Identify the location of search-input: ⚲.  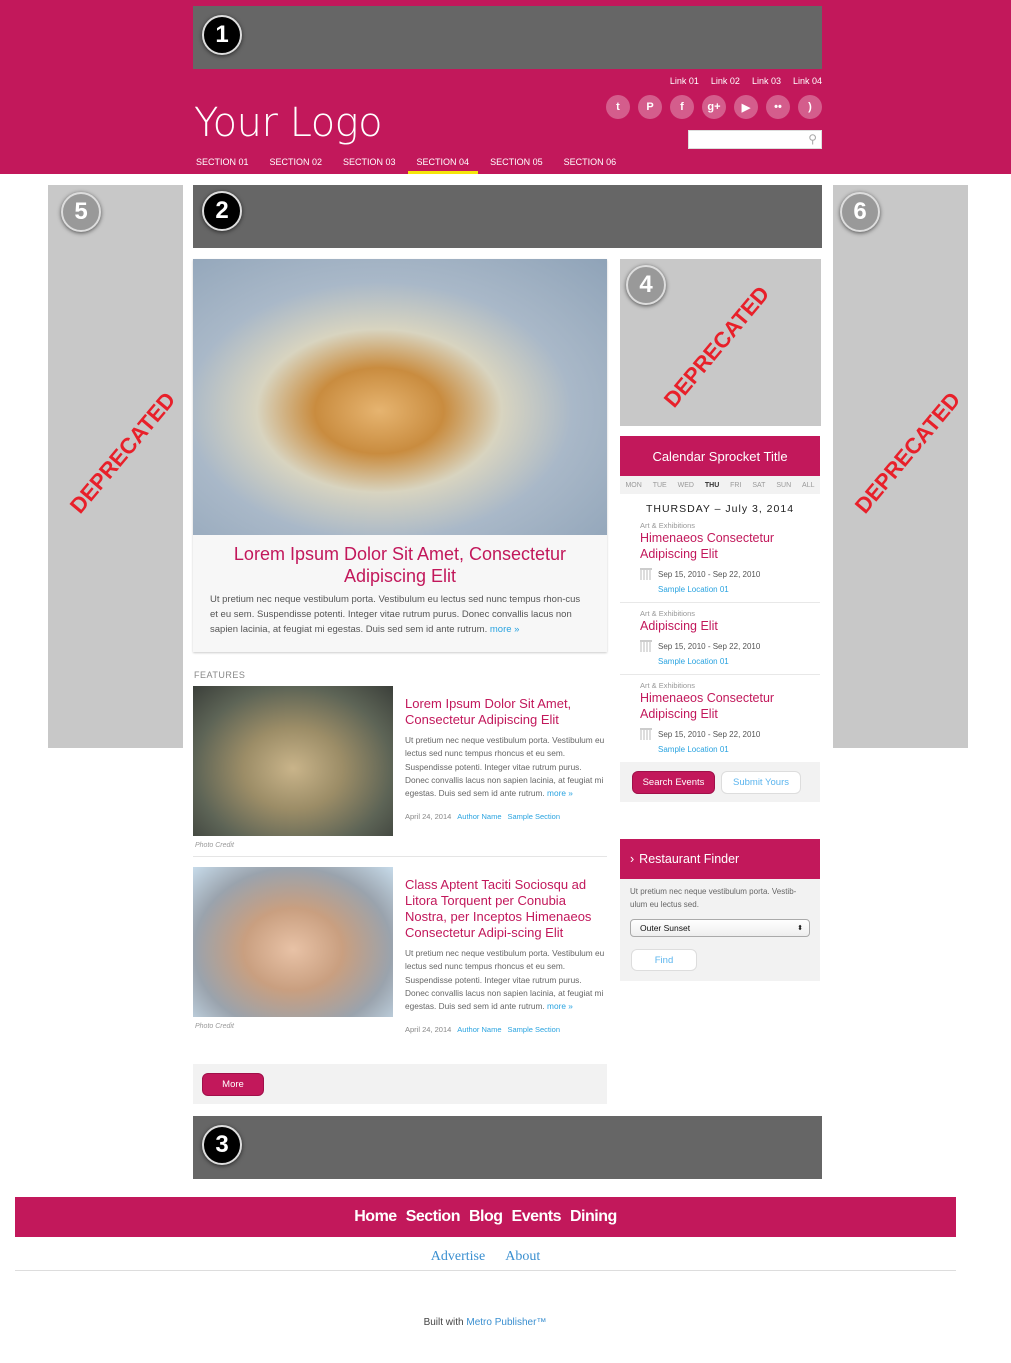
(755, 139).